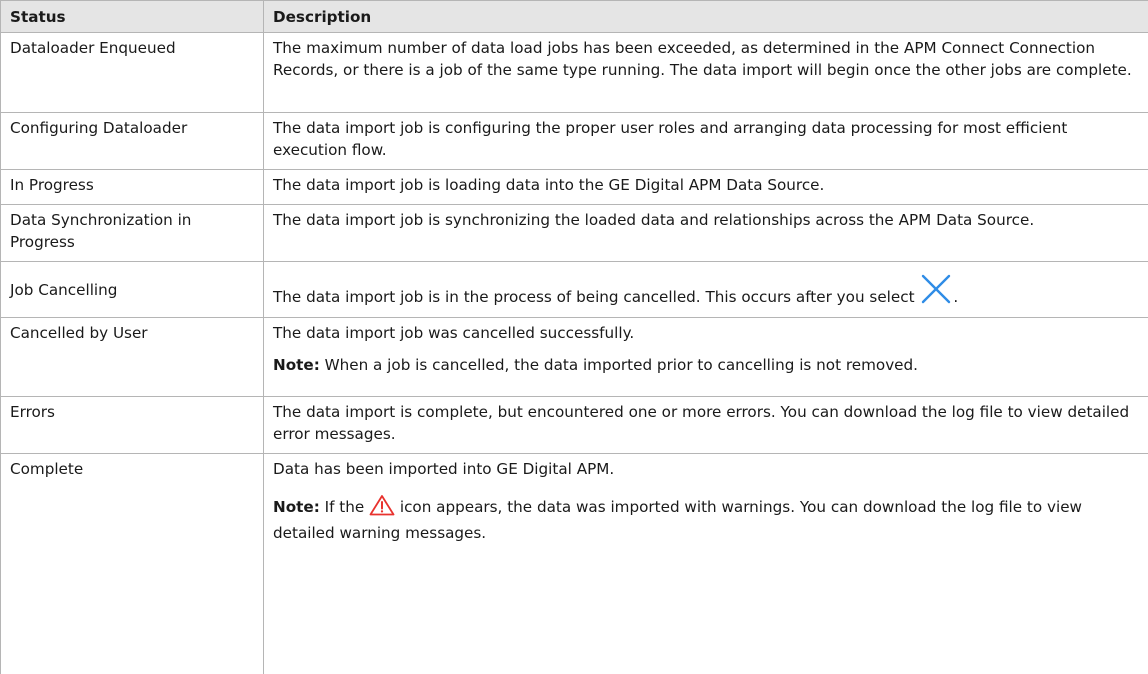 This screenshot has width=1148, height=674. I want to click on header-status: Status, so click(132, 16).